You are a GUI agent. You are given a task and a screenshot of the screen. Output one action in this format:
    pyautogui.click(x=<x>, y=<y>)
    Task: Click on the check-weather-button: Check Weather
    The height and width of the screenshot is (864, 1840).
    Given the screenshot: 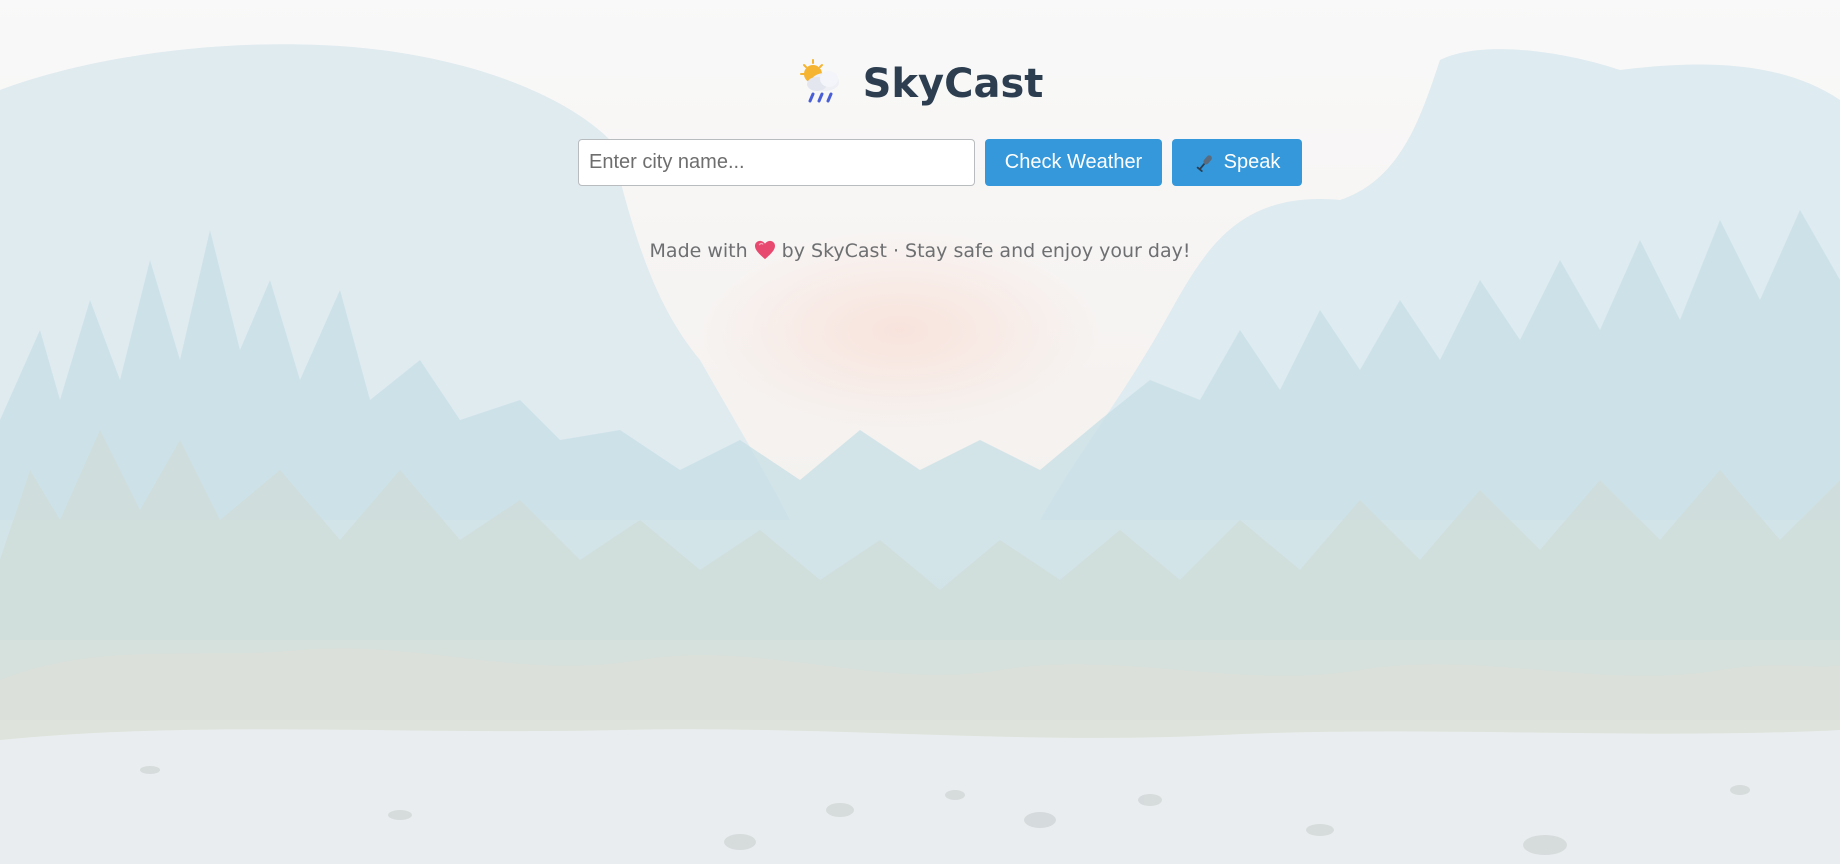 What is the action you would take?
    pyautogui.click(x=1073, y=162)
    